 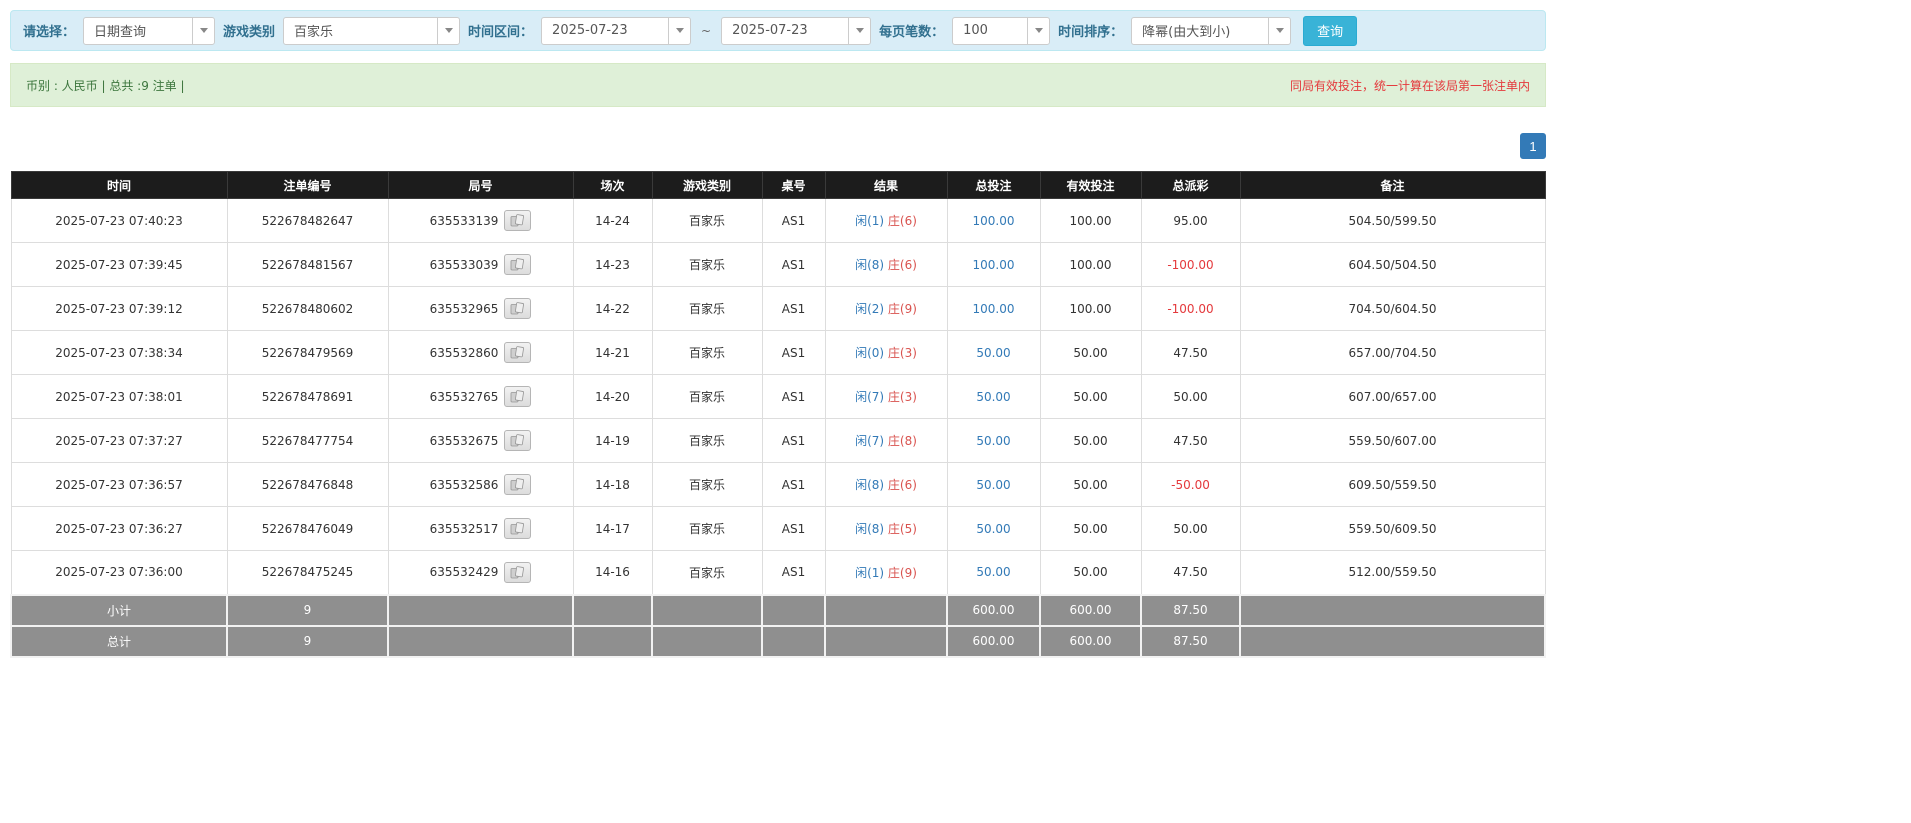 I want to click on cell-total-bet: 100.00, so click(x=993, y=264).